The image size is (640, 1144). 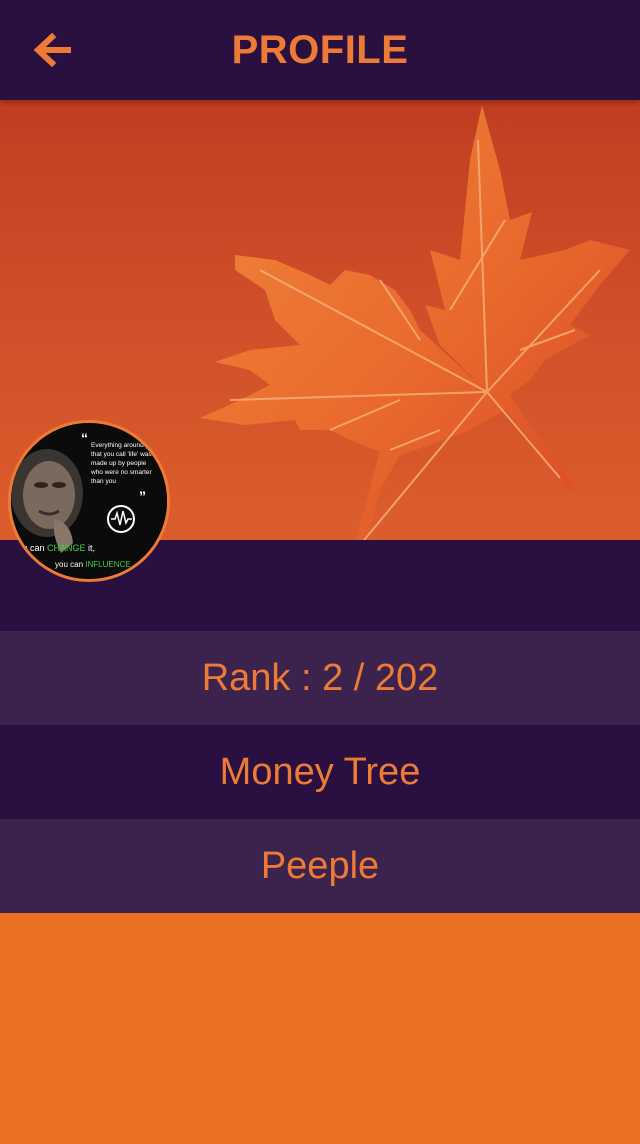 I want to click on top-app-bar: PROFILE, so click(x=320, y=50).